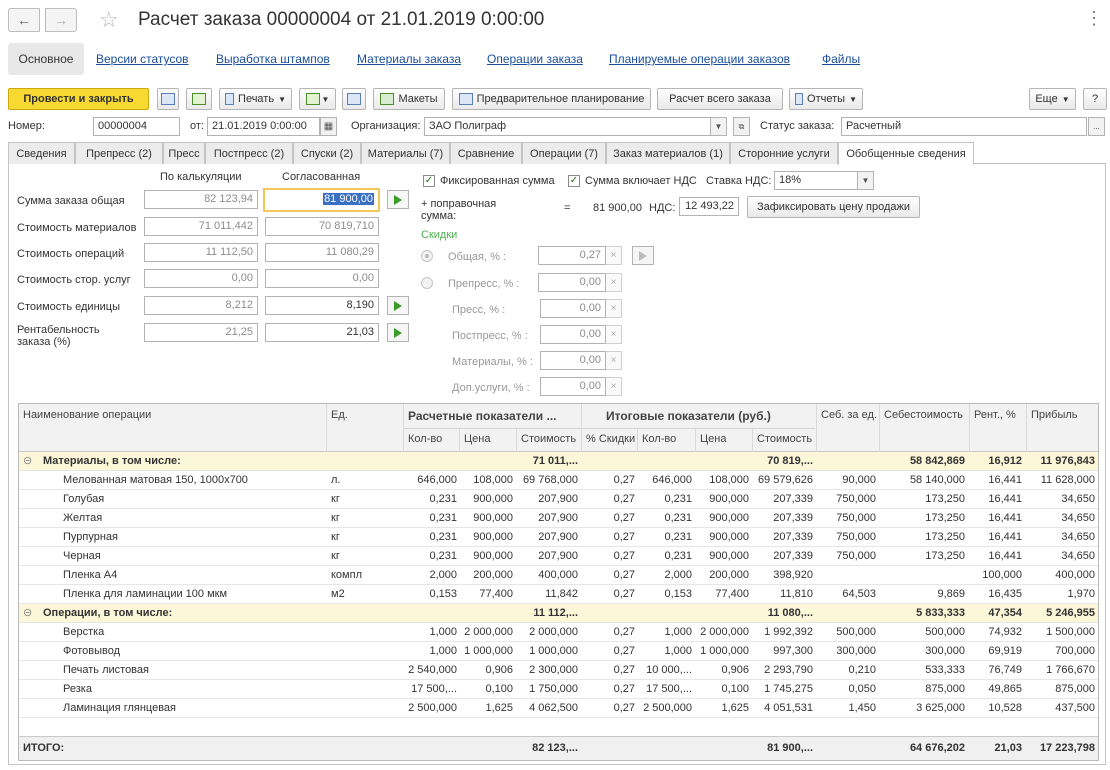 This screenshot has height=770, width=1110. Describe the element at coordinates (429, 181) in the screenshot. I see `fixed-sum-checkbox: ✓` at that location.